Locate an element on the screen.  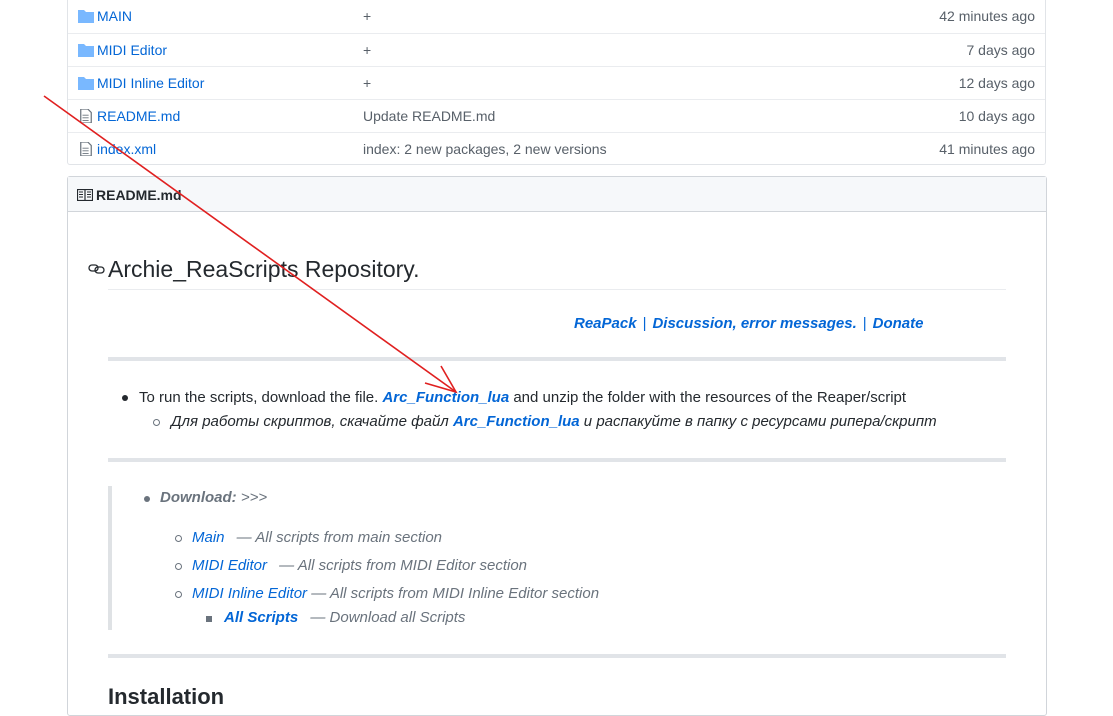
download-item: Main — All scripts from main section is located at coordinates (317, 537).